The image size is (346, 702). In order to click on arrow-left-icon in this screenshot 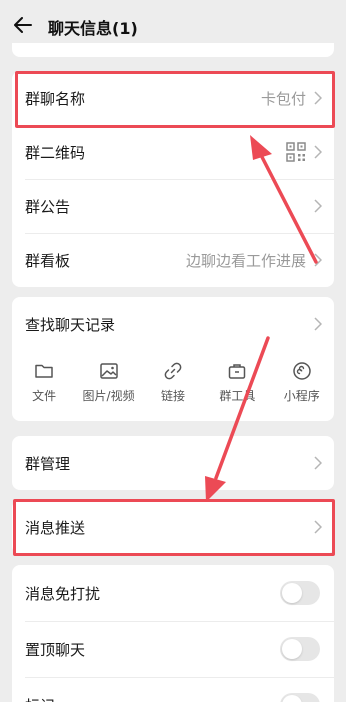, I will do `click(23, 25)`.